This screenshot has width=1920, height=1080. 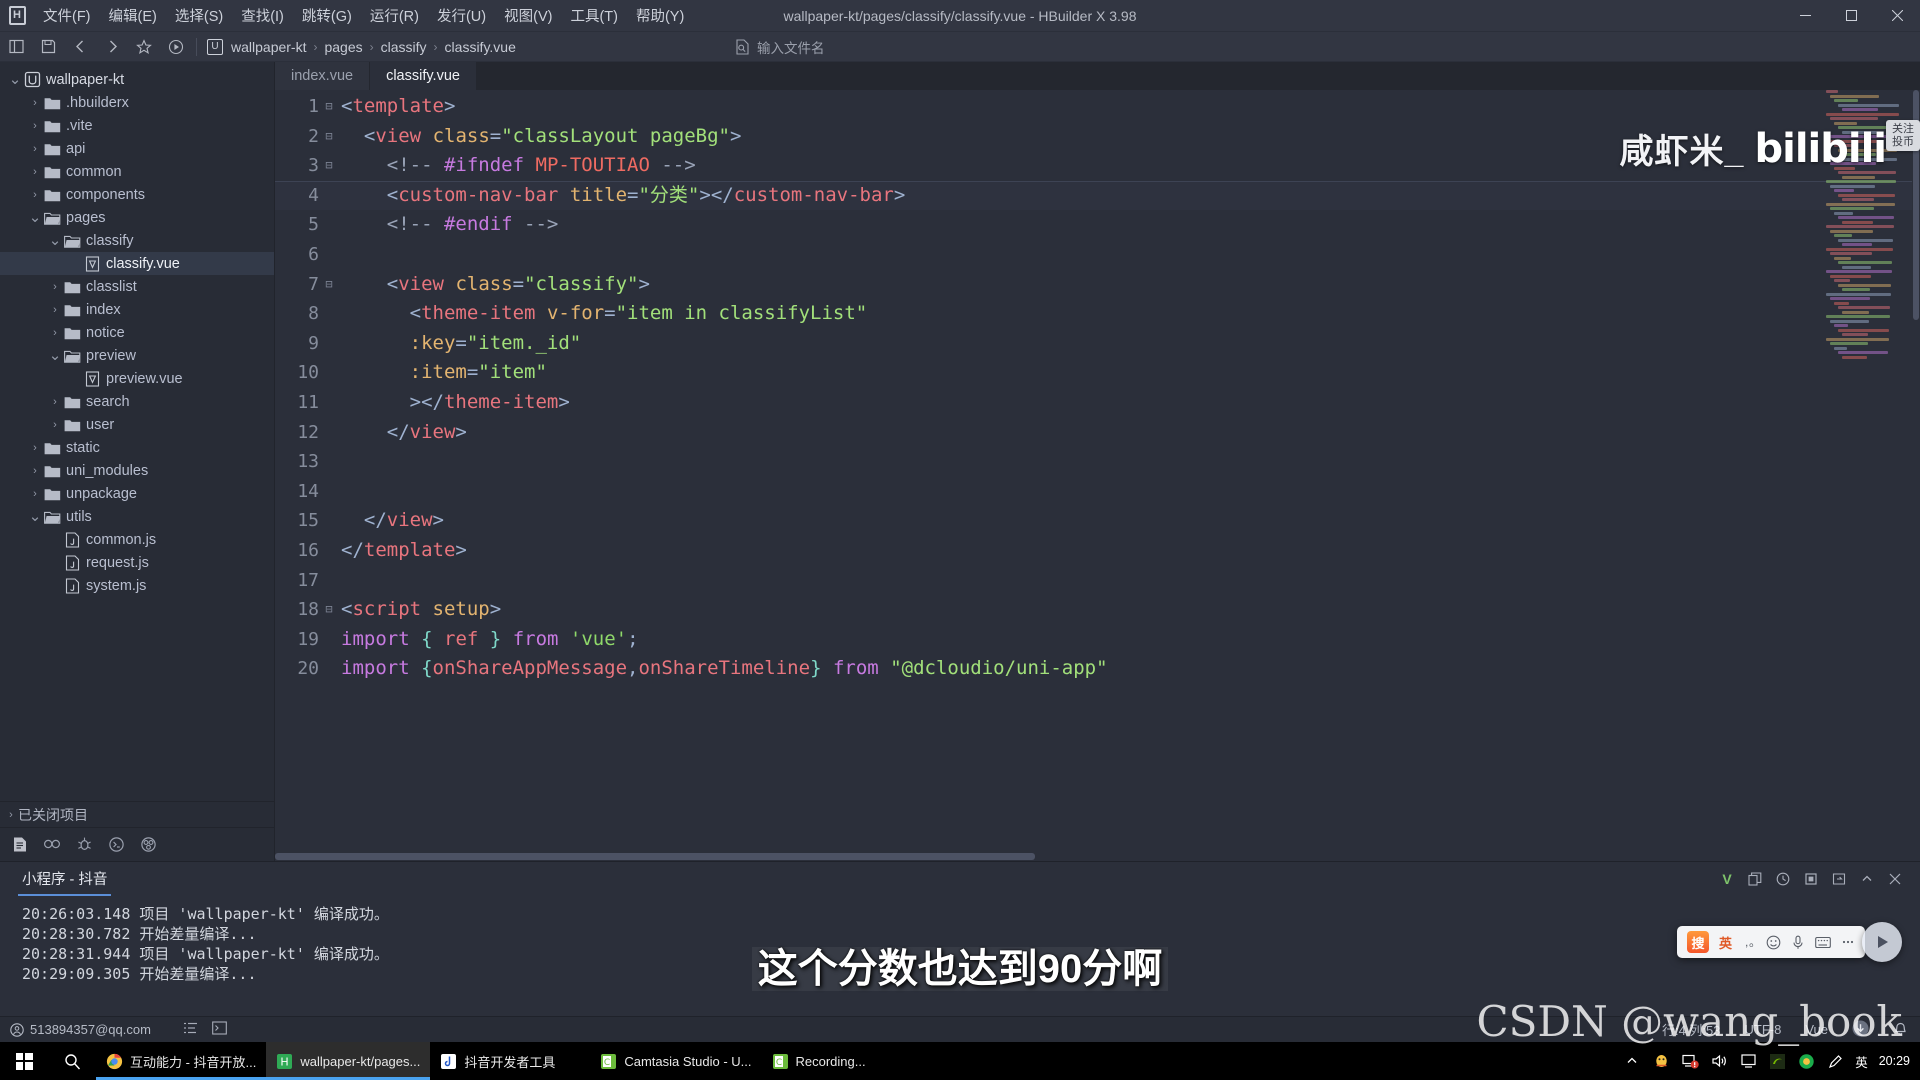 I want to click on code-line-9: 9 :key="item._id", so click(x=1097, y=344).